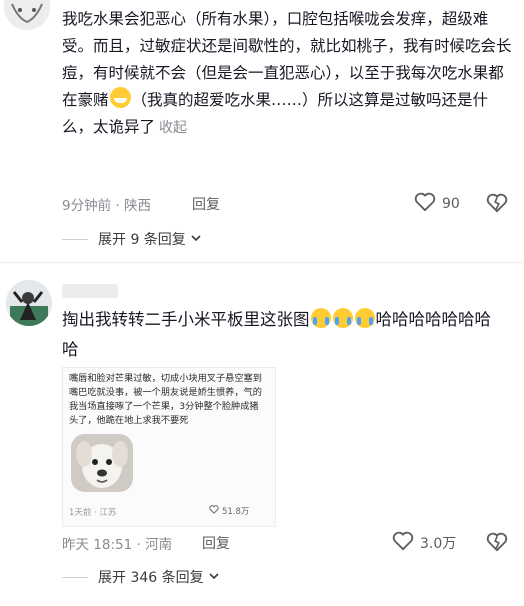 The height and width of the screenshot is (606, 524). I want to click on comment-text: 掏出我转转二手小米平板里这张图 哈哈哈哈哈哈哈哈, so click(276, 333).